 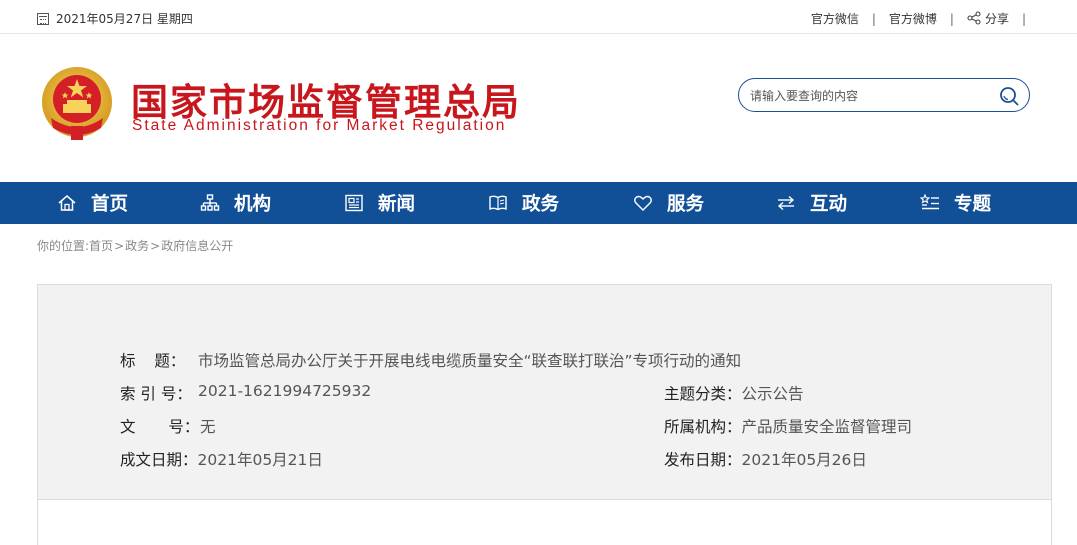 I want to click on published-date-value: 2021年05月26日, so click(x=804, y=460).